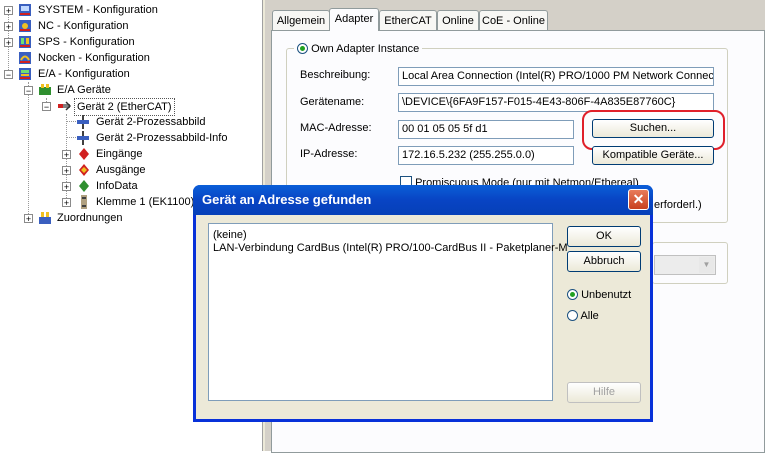 The width and height of the screenshot is (765, 453). I want to click on tree-item-label: Gerät 2-Prozessabbild, so click(151, 122).